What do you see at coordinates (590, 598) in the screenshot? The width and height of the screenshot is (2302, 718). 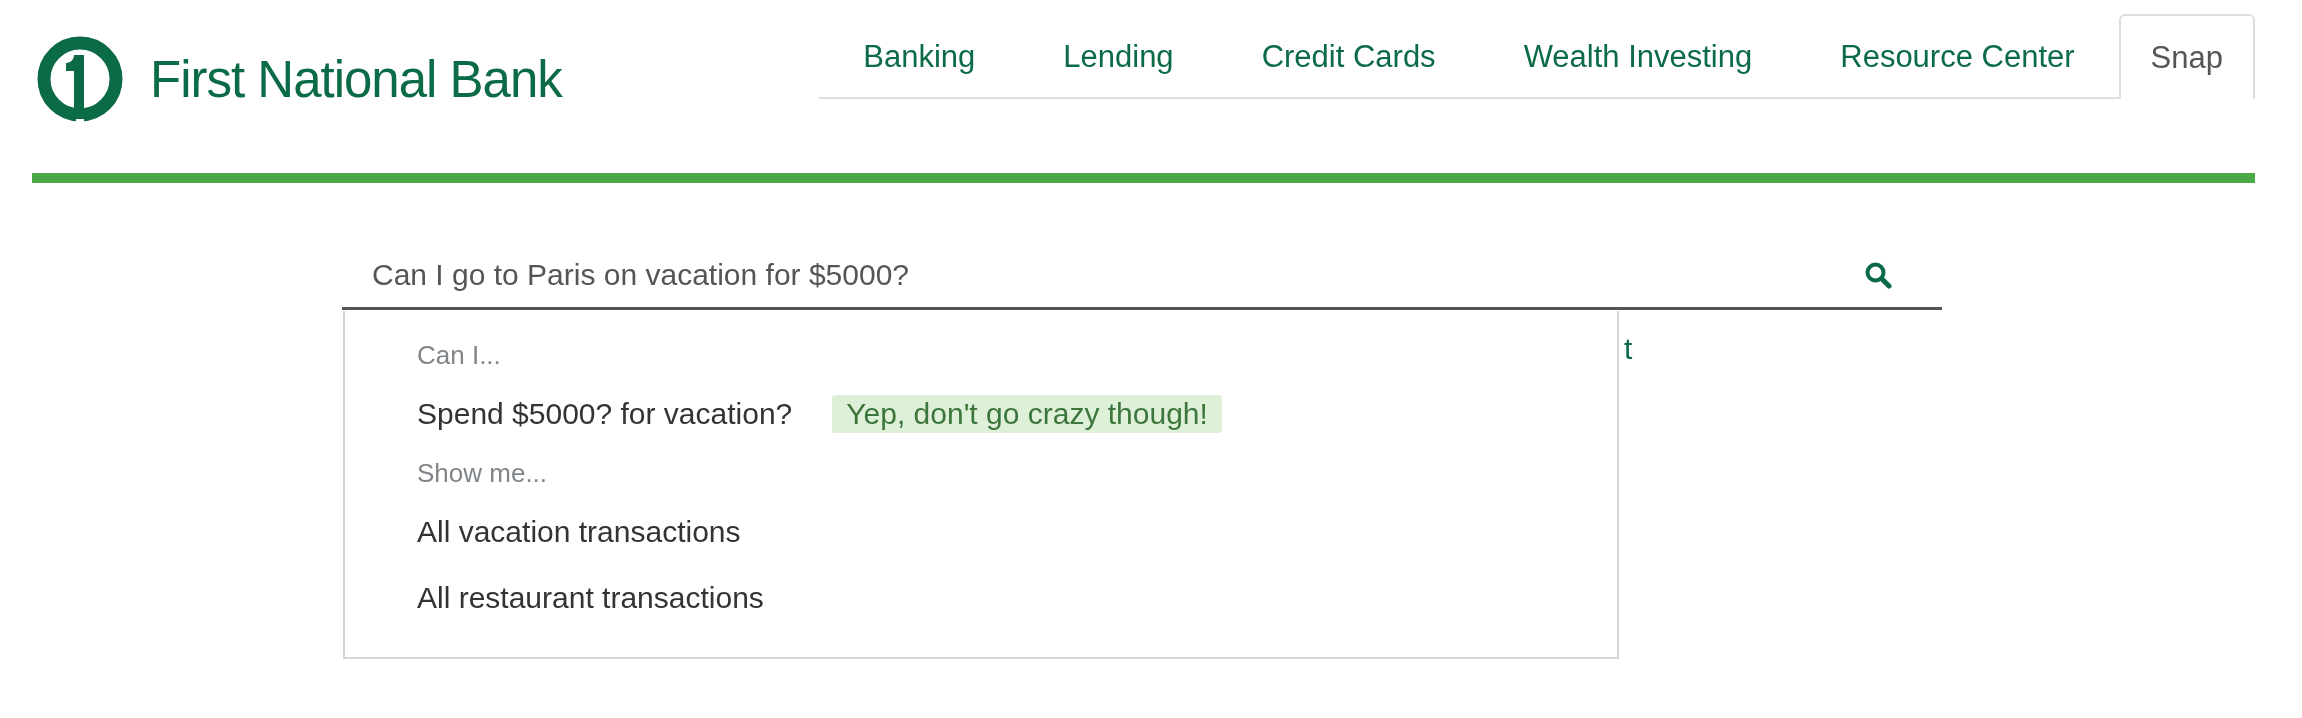 I see `suggestion-item: All restaurant transactions` at bounding box center [590, 598].